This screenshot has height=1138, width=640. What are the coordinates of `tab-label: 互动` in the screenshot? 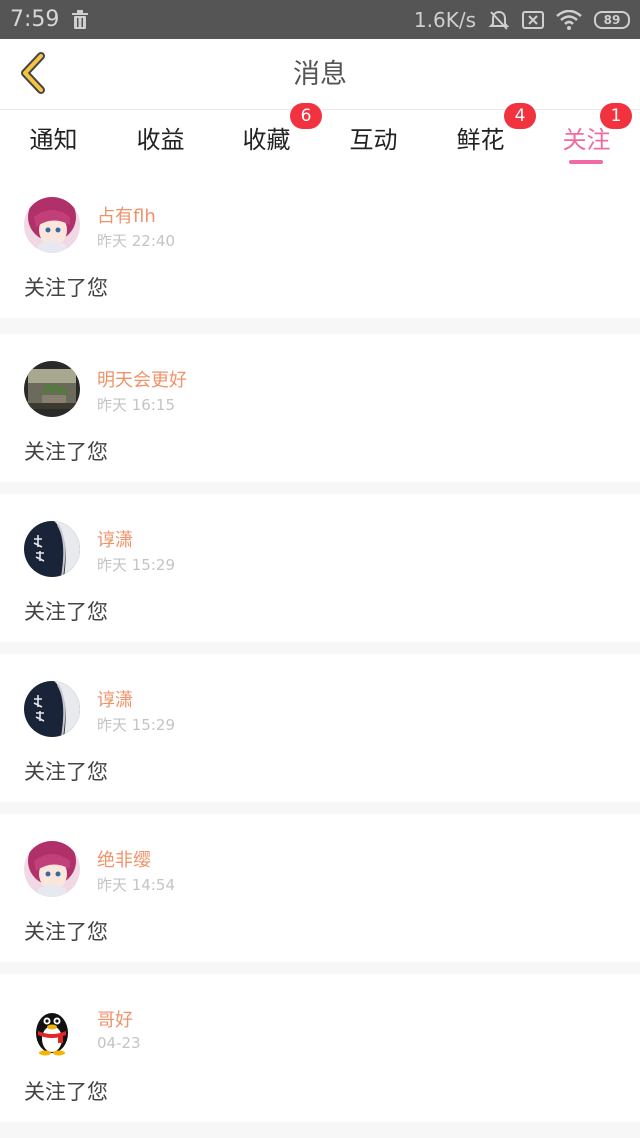 It's located at (373, 140).